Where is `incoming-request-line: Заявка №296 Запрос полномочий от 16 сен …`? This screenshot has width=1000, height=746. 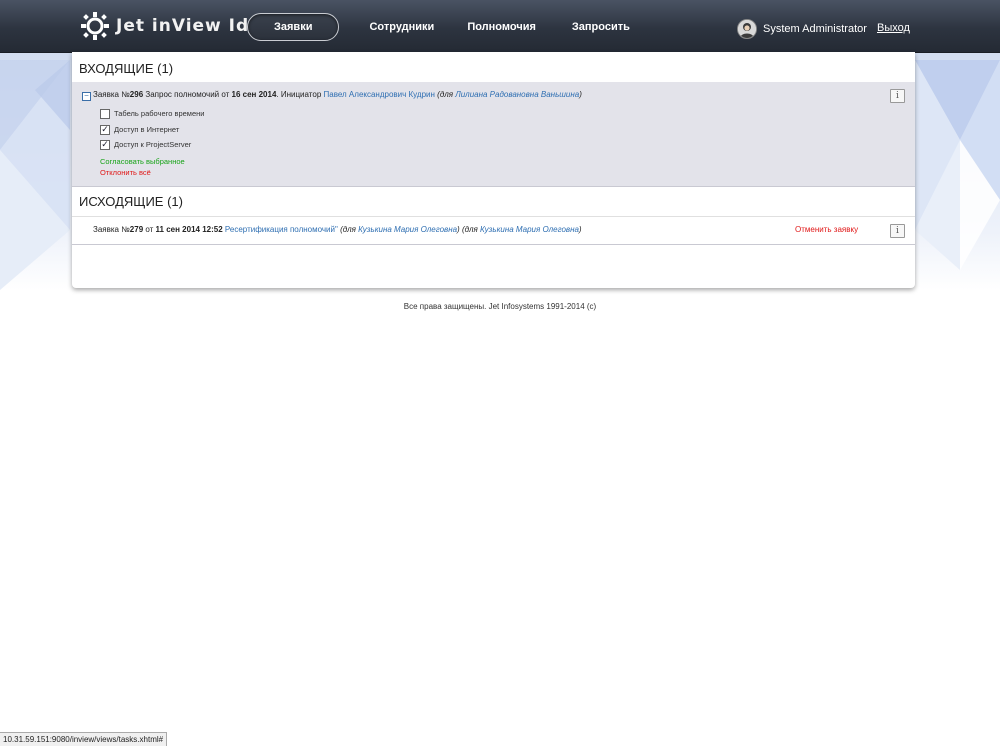
incoming-request-line: Заявка №296 Запрос полномочий от 16 сен … is located at coordinates (337, 94).